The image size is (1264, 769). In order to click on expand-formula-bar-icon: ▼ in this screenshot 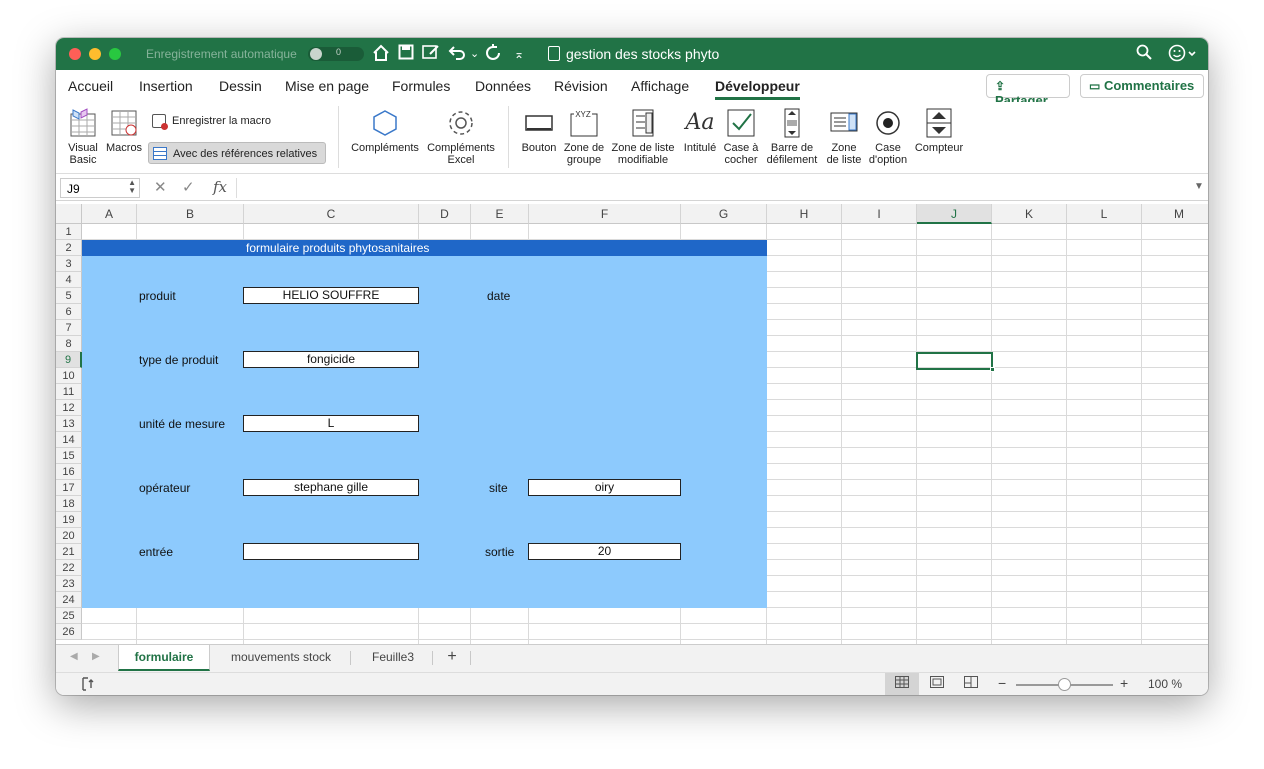, I will do `click(1199, 186)`.